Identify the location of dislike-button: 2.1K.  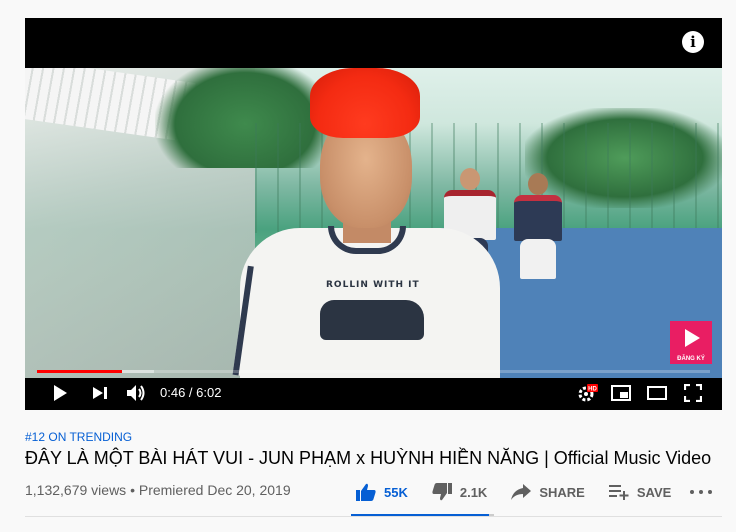
(459, 492).